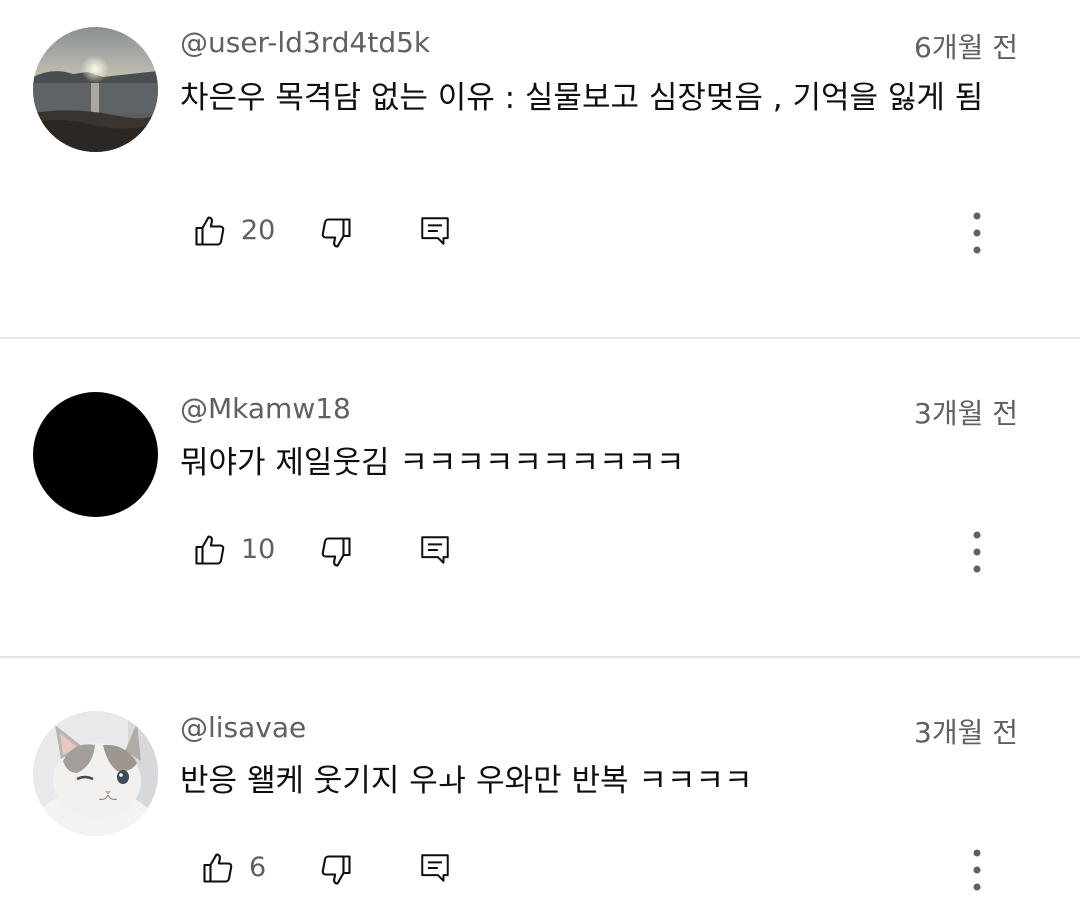 Image resolution: width=1080 pixels, height=913 pixels. I want to click on comment-text: 뭐야가 제일웃김 ㅋㅋㅋㅋㅋㅋㅋㅋㅋㅋ, so click(432, 463).